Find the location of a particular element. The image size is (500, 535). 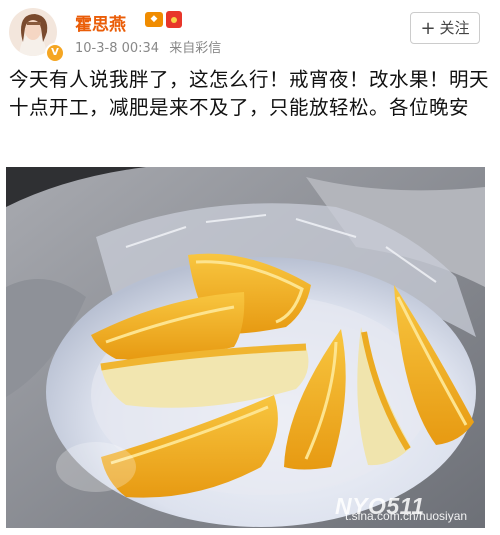

verified-v-icon: V is located at coordinates (55, 53).